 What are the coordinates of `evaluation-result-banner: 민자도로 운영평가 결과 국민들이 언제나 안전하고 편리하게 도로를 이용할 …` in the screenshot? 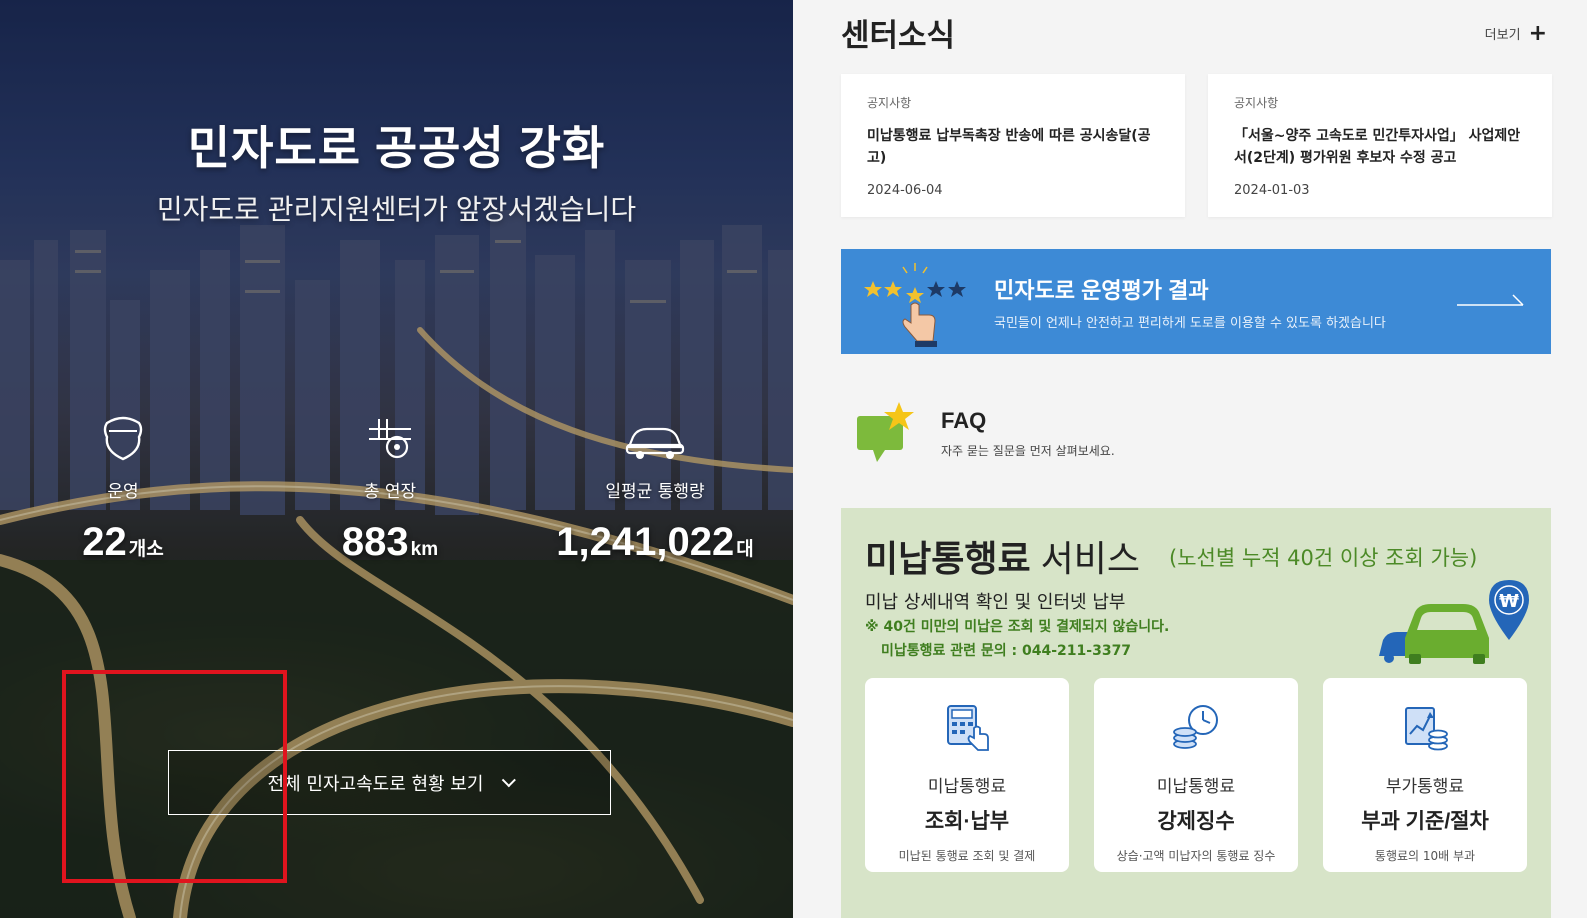 It's located at (1196, 301).